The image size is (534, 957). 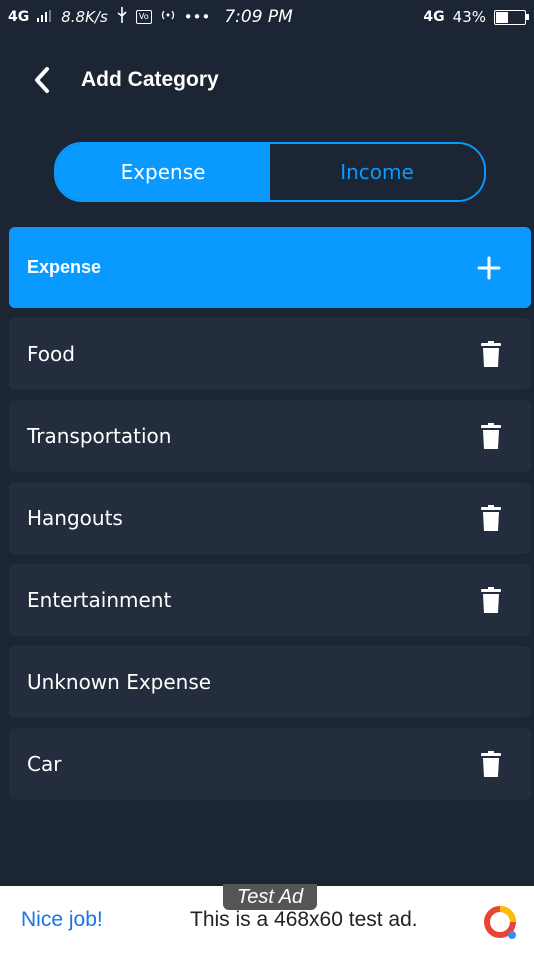 I want to click on category-label: Entertainment, so click(x=99, y=600).